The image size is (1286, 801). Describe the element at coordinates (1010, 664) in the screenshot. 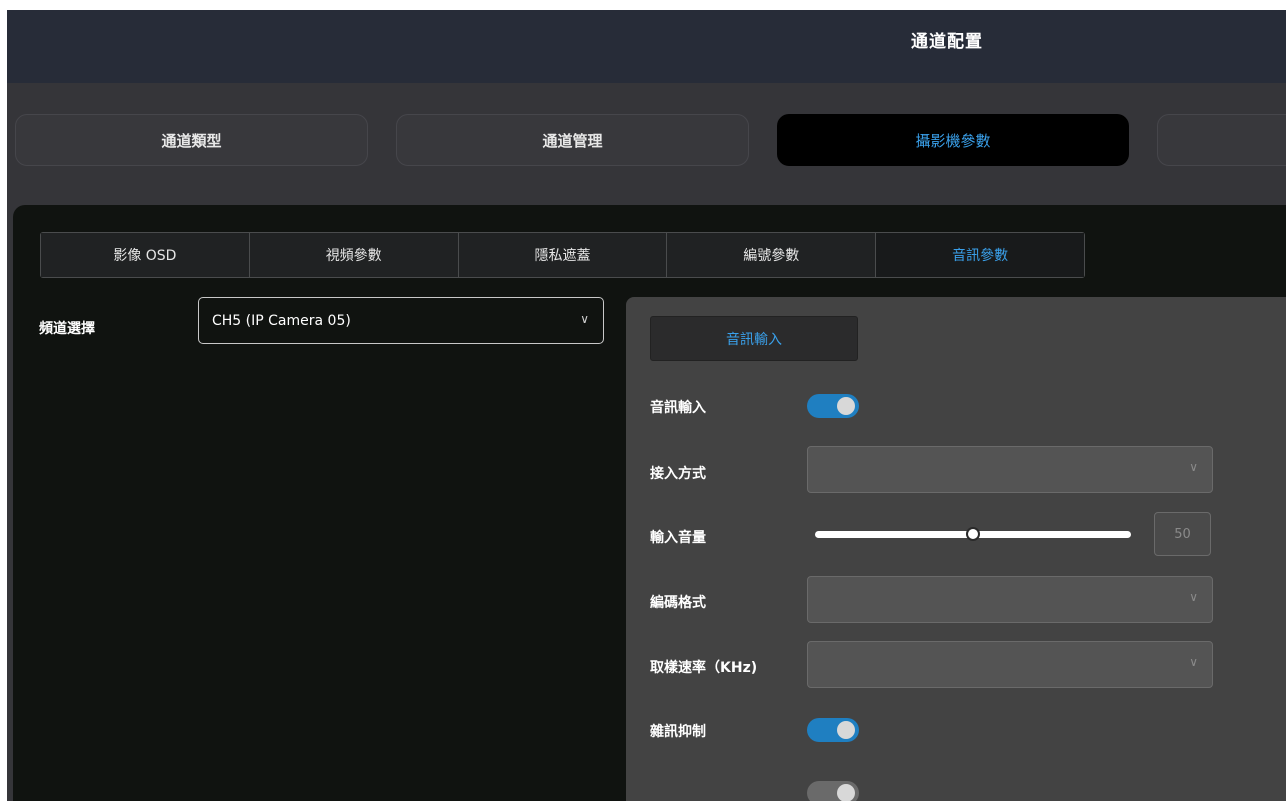

I see `sample-rate-select: ∨` at that location.